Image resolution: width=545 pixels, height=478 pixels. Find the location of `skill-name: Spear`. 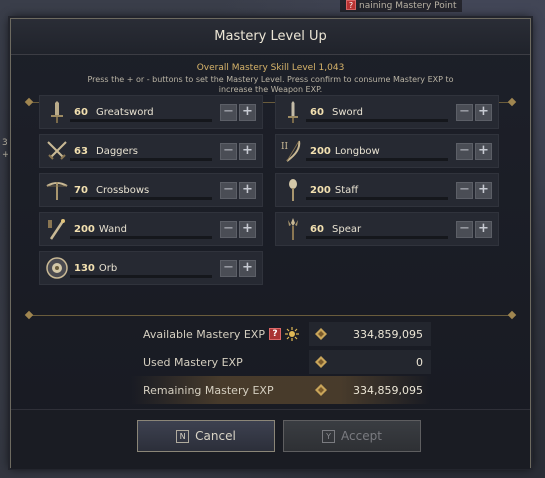

skill-name: Spear is located at coordinates (347, 229).